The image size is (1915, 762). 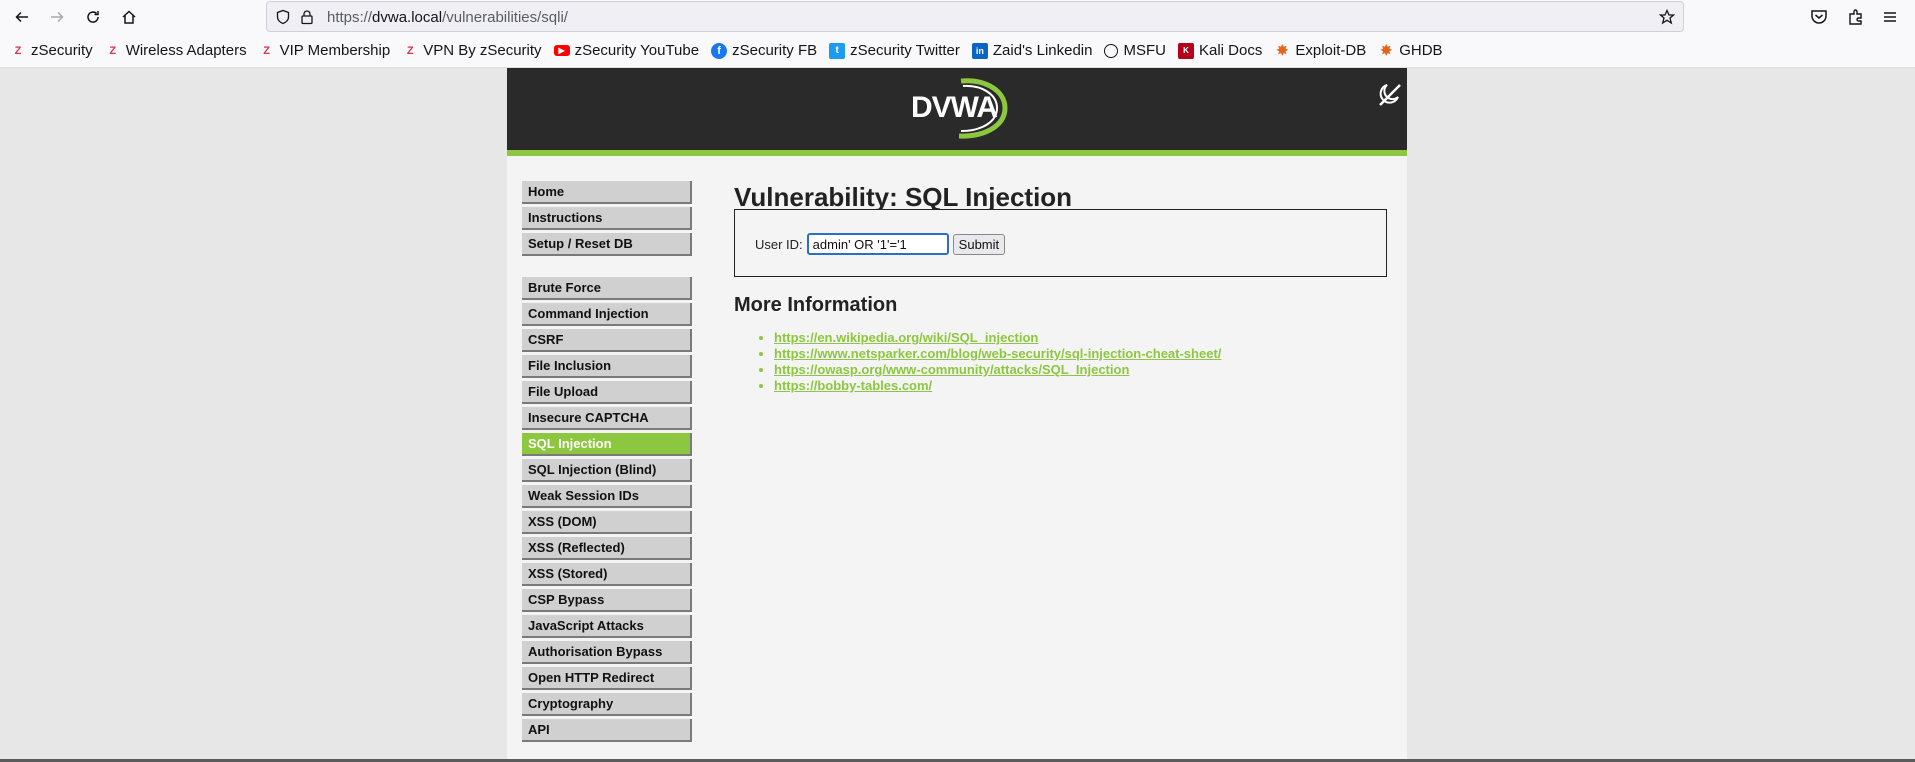 I want to click on menu-item-brute-force: Brute Force, so click(x=607, y=288).